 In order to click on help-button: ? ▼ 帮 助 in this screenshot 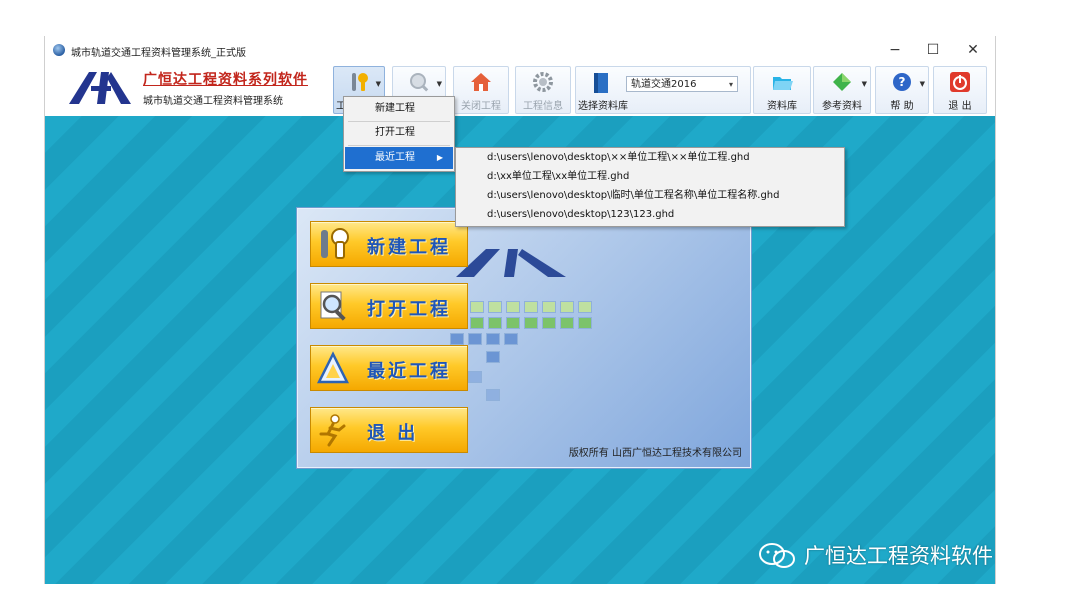, I will do `click(902, 90)`.